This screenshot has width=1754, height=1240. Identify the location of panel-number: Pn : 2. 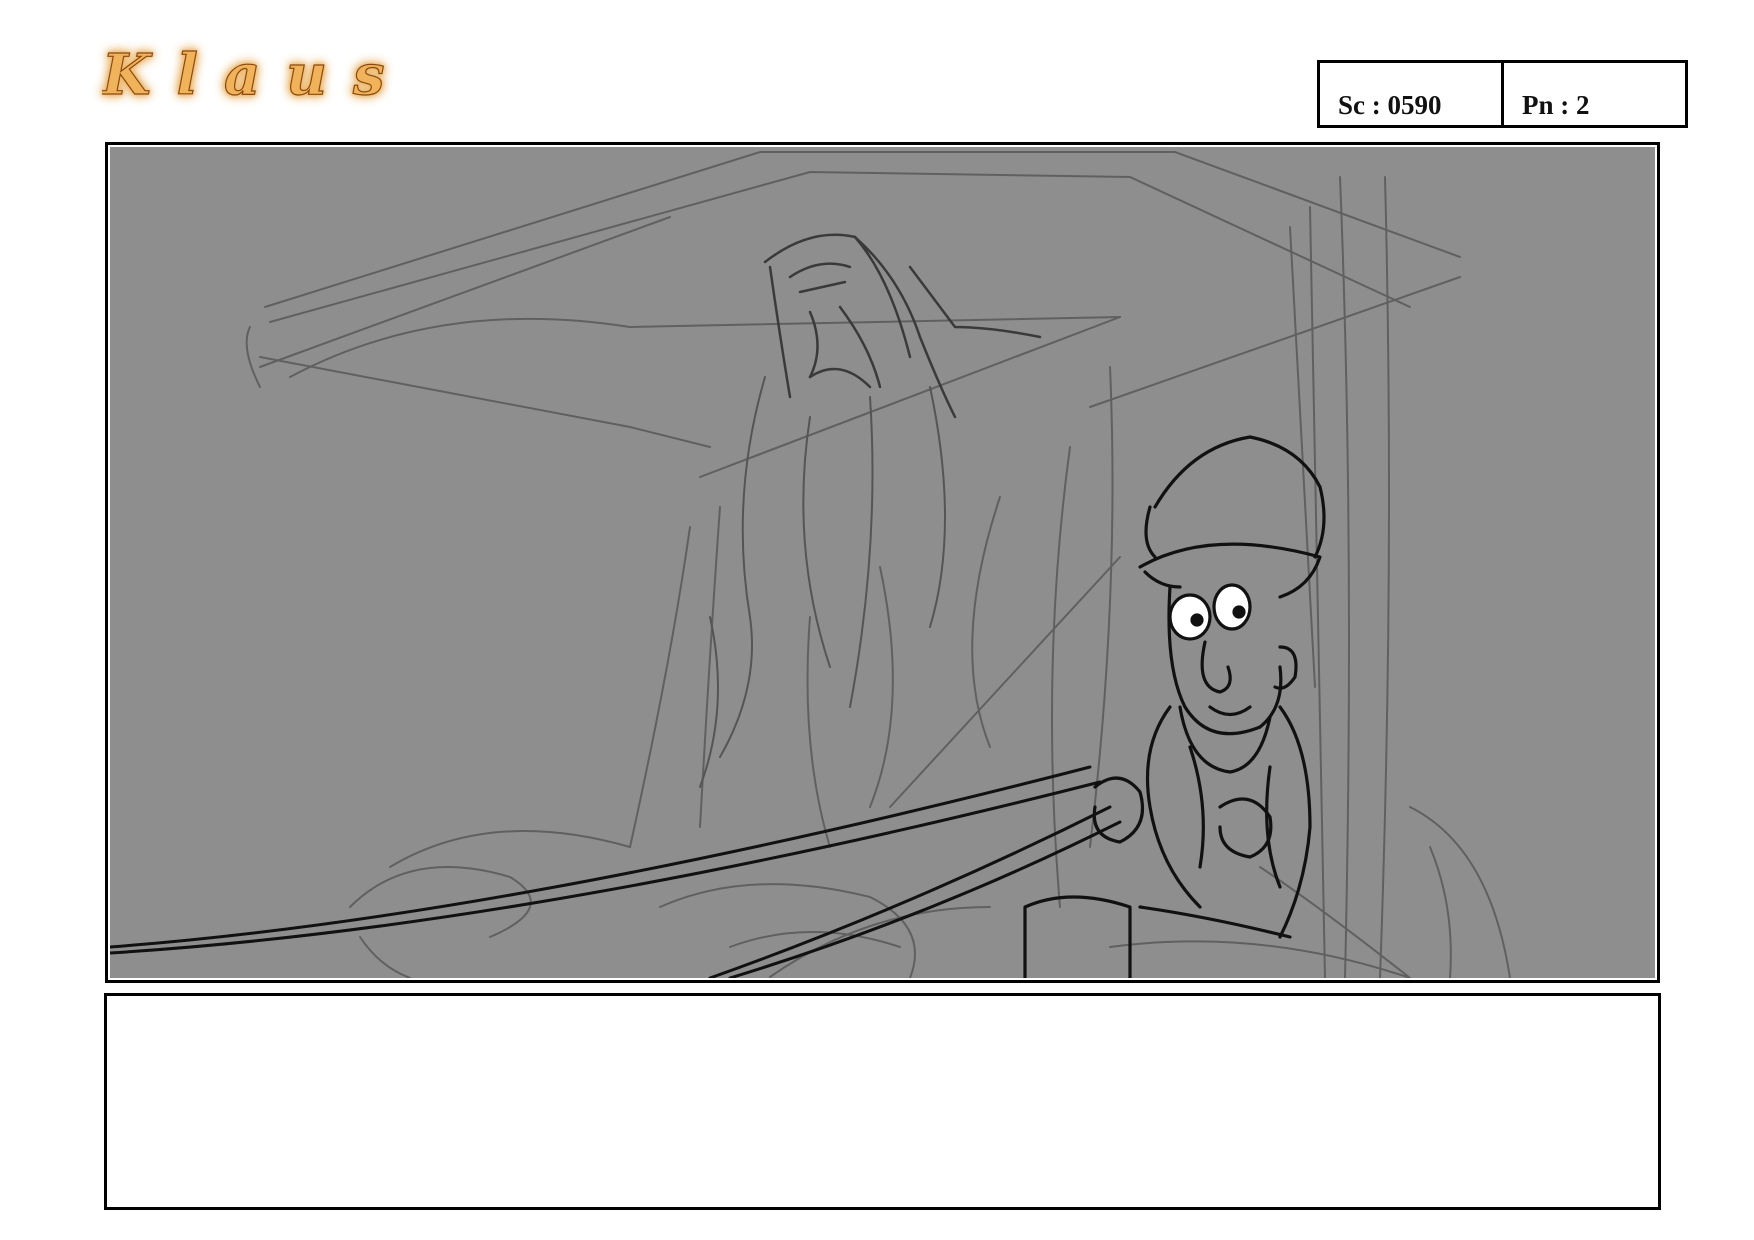
(1593, 94).